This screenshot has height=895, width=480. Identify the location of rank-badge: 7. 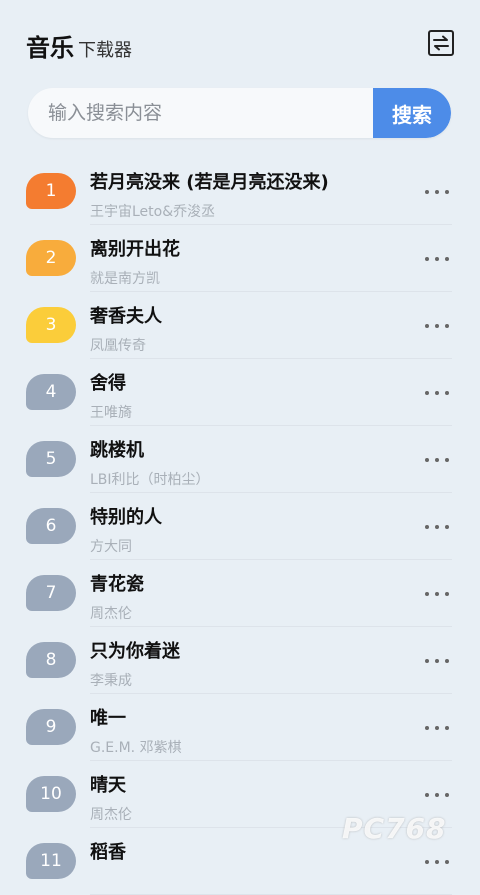
(51, 593).